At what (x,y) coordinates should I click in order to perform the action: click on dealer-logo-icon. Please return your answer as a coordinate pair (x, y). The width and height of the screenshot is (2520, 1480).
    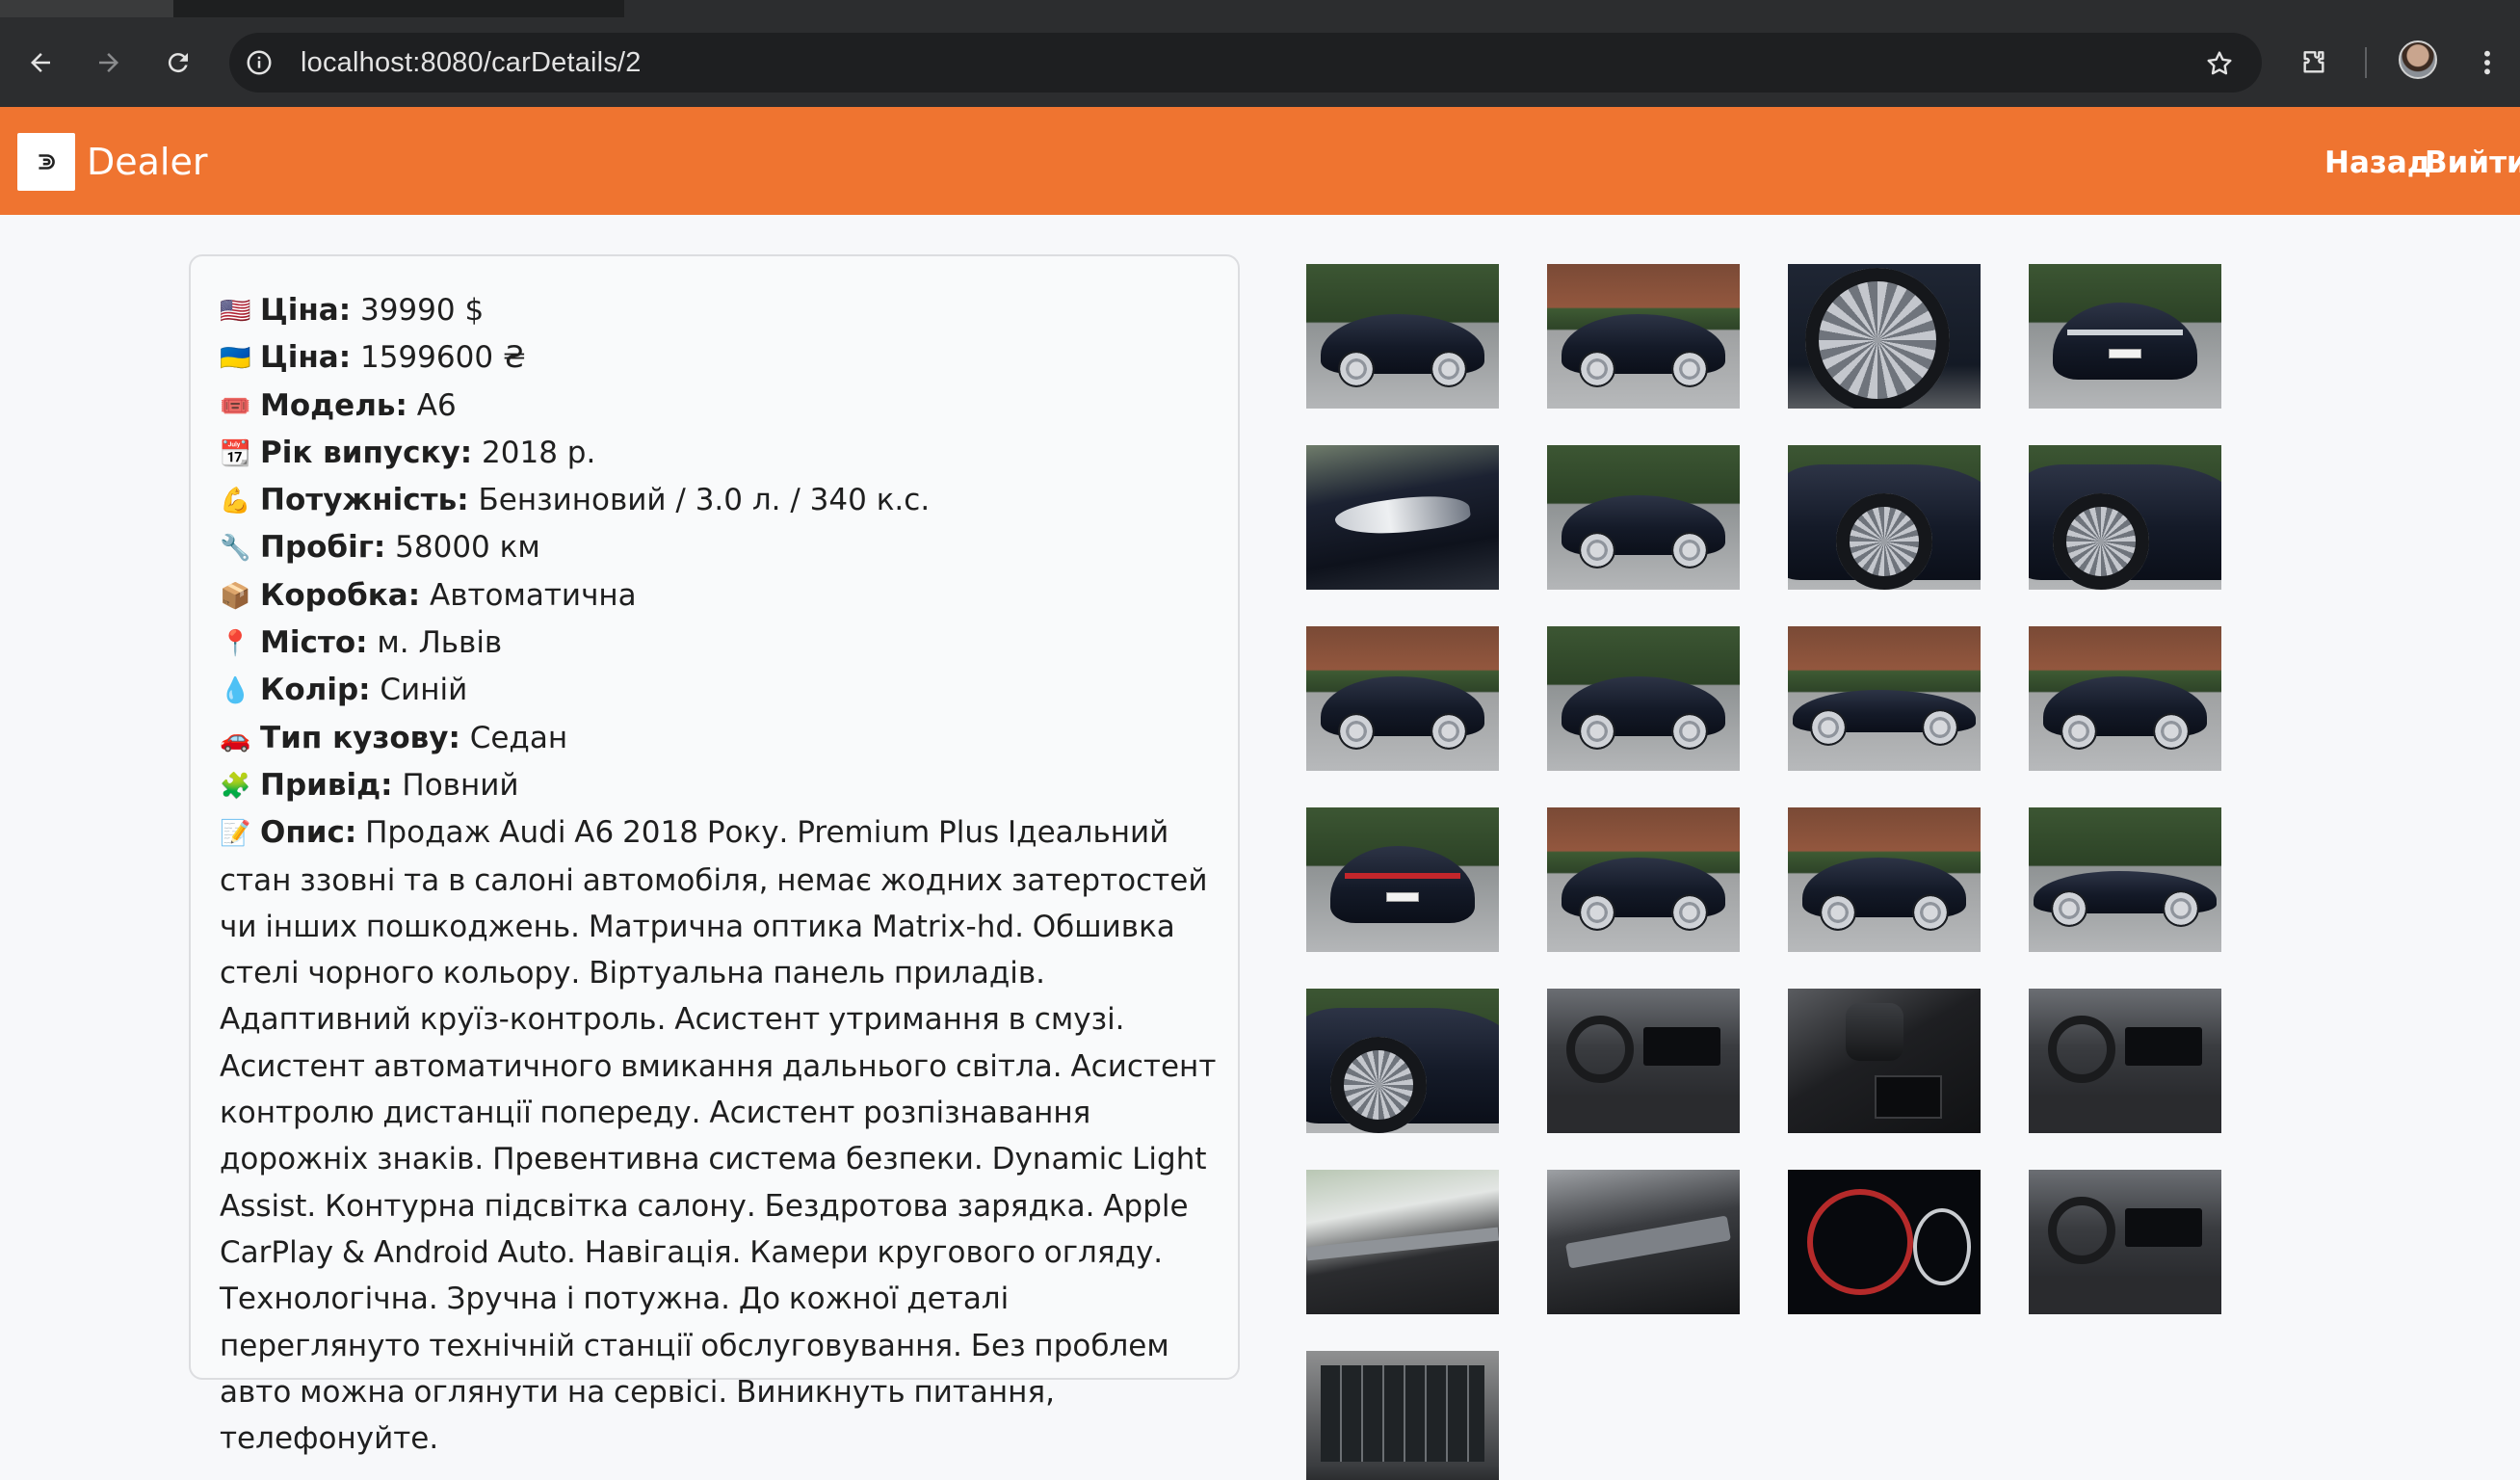
    Looking at the image, I should click on (46, 162).